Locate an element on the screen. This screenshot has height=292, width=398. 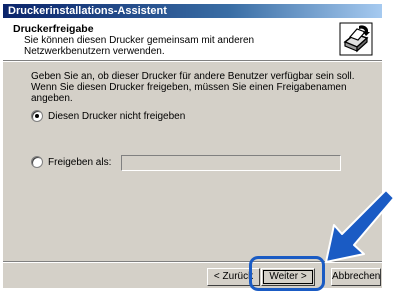
option-no-share: Diesen Drucker nicht freigeben is located at coordinates (108, 116).